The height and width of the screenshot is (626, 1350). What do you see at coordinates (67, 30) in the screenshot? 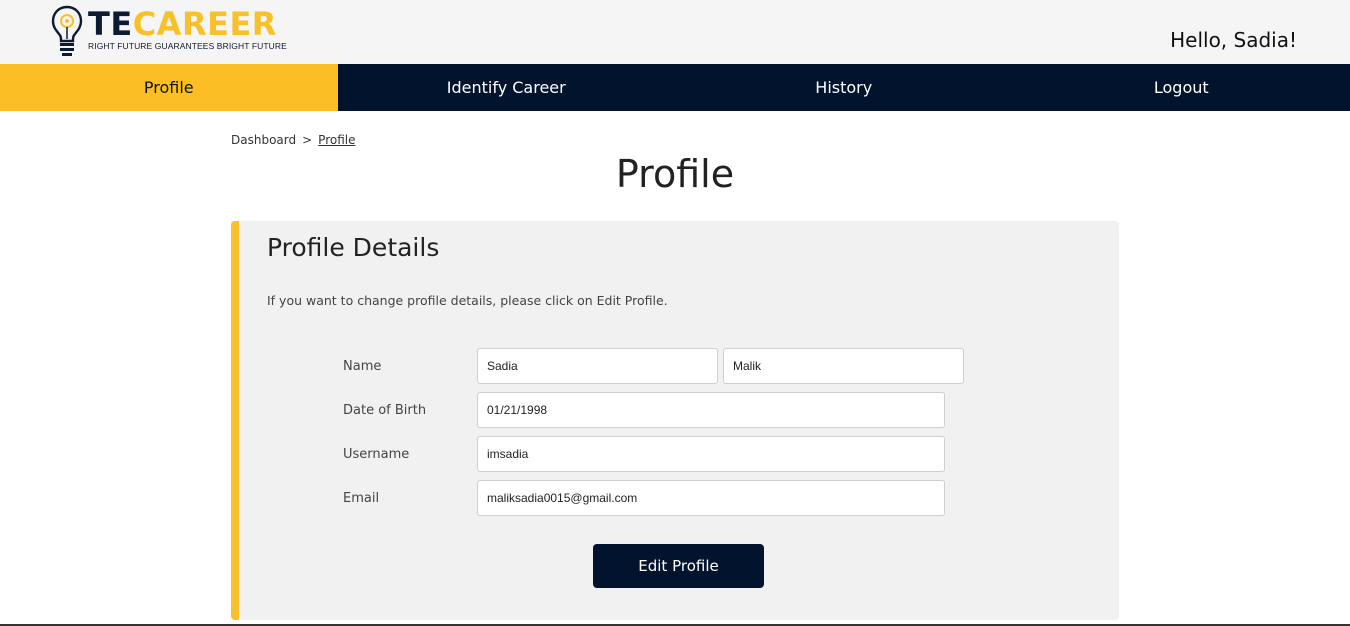
I see `lightbulb-icon` at bounding box center [67, 30].